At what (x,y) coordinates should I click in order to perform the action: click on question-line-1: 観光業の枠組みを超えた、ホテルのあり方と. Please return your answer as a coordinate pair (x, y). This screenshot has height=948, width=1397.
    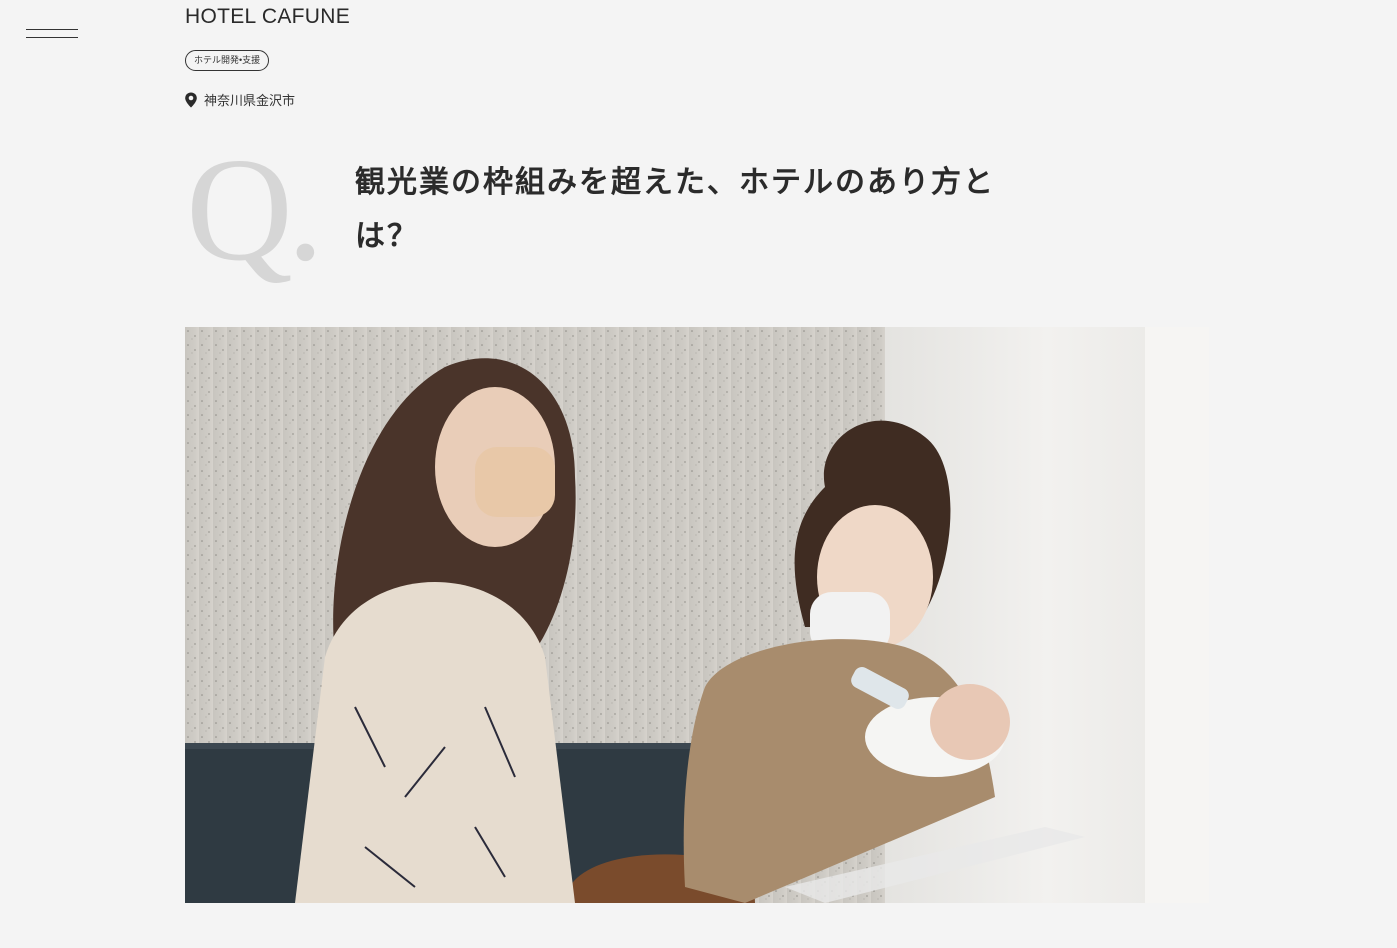
    Looking at the image, I should click on (675, 182).